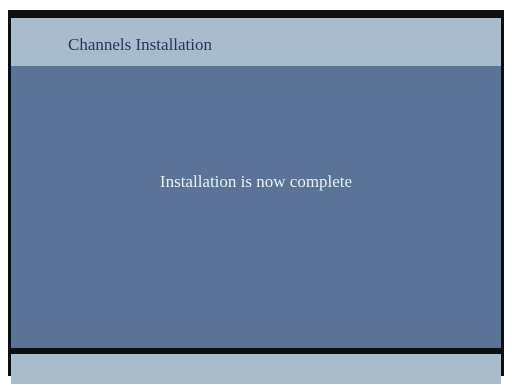 This screenshot has width=512, height=385. What do you see at coordinates (140, 44) in the screenshot?
I see `page-title: Channels Installation` at bounding box center [140, 44].